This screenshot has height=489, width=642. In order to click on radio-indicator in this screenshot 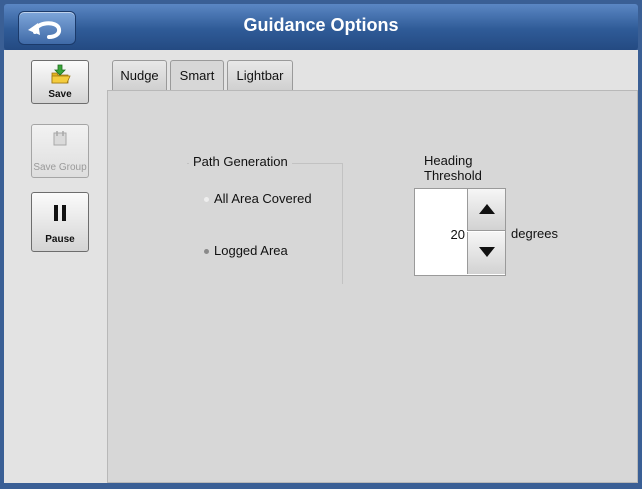, I will do `click(206, 200)`.